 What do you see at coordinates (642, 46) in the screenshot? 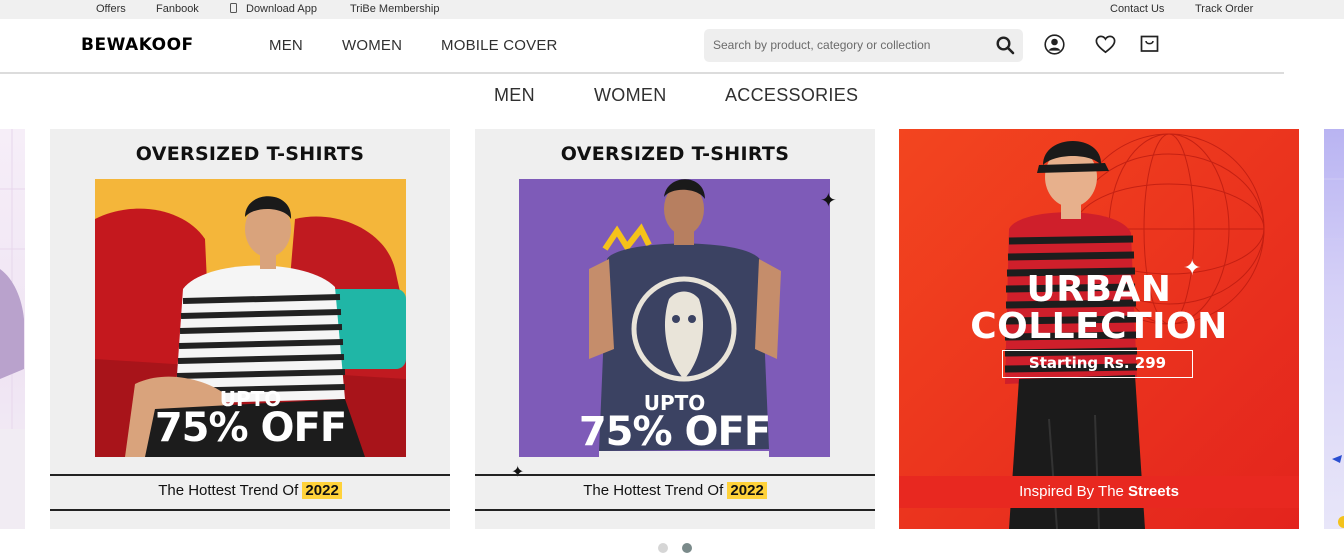
I see `main-header: BEWAKOOF MEN WOMEN MOBILE COVER` at bounding box center [642, 46].